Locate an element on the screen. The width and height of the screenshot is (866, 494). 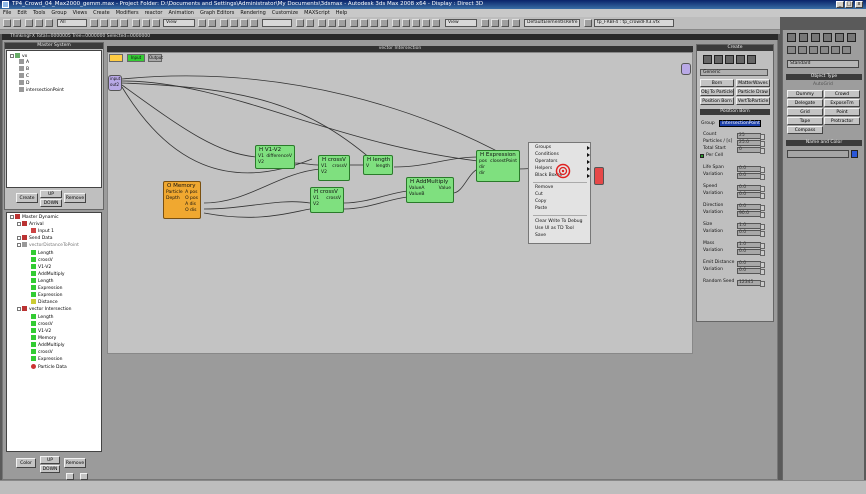
render-setup-icon is located at coordinates (364, 23).